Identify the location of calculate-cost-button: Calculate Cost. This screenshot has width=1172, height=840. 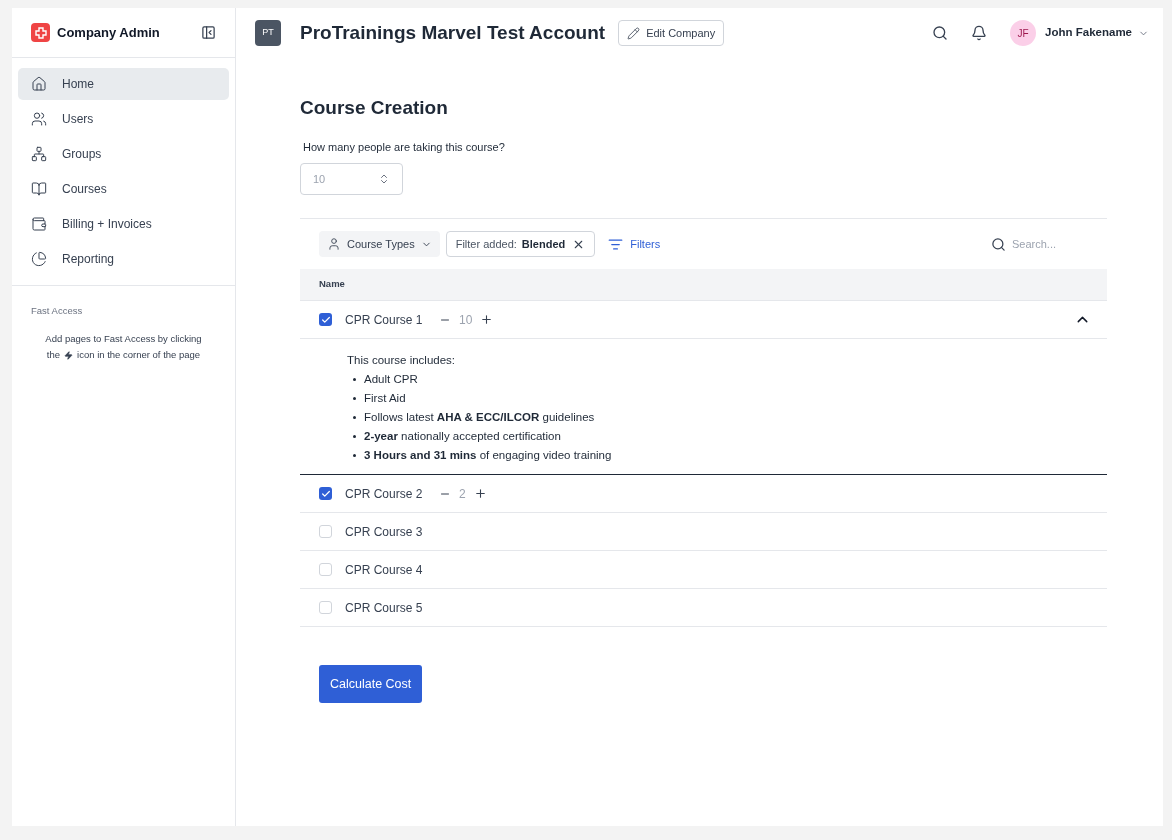
(371, 684).